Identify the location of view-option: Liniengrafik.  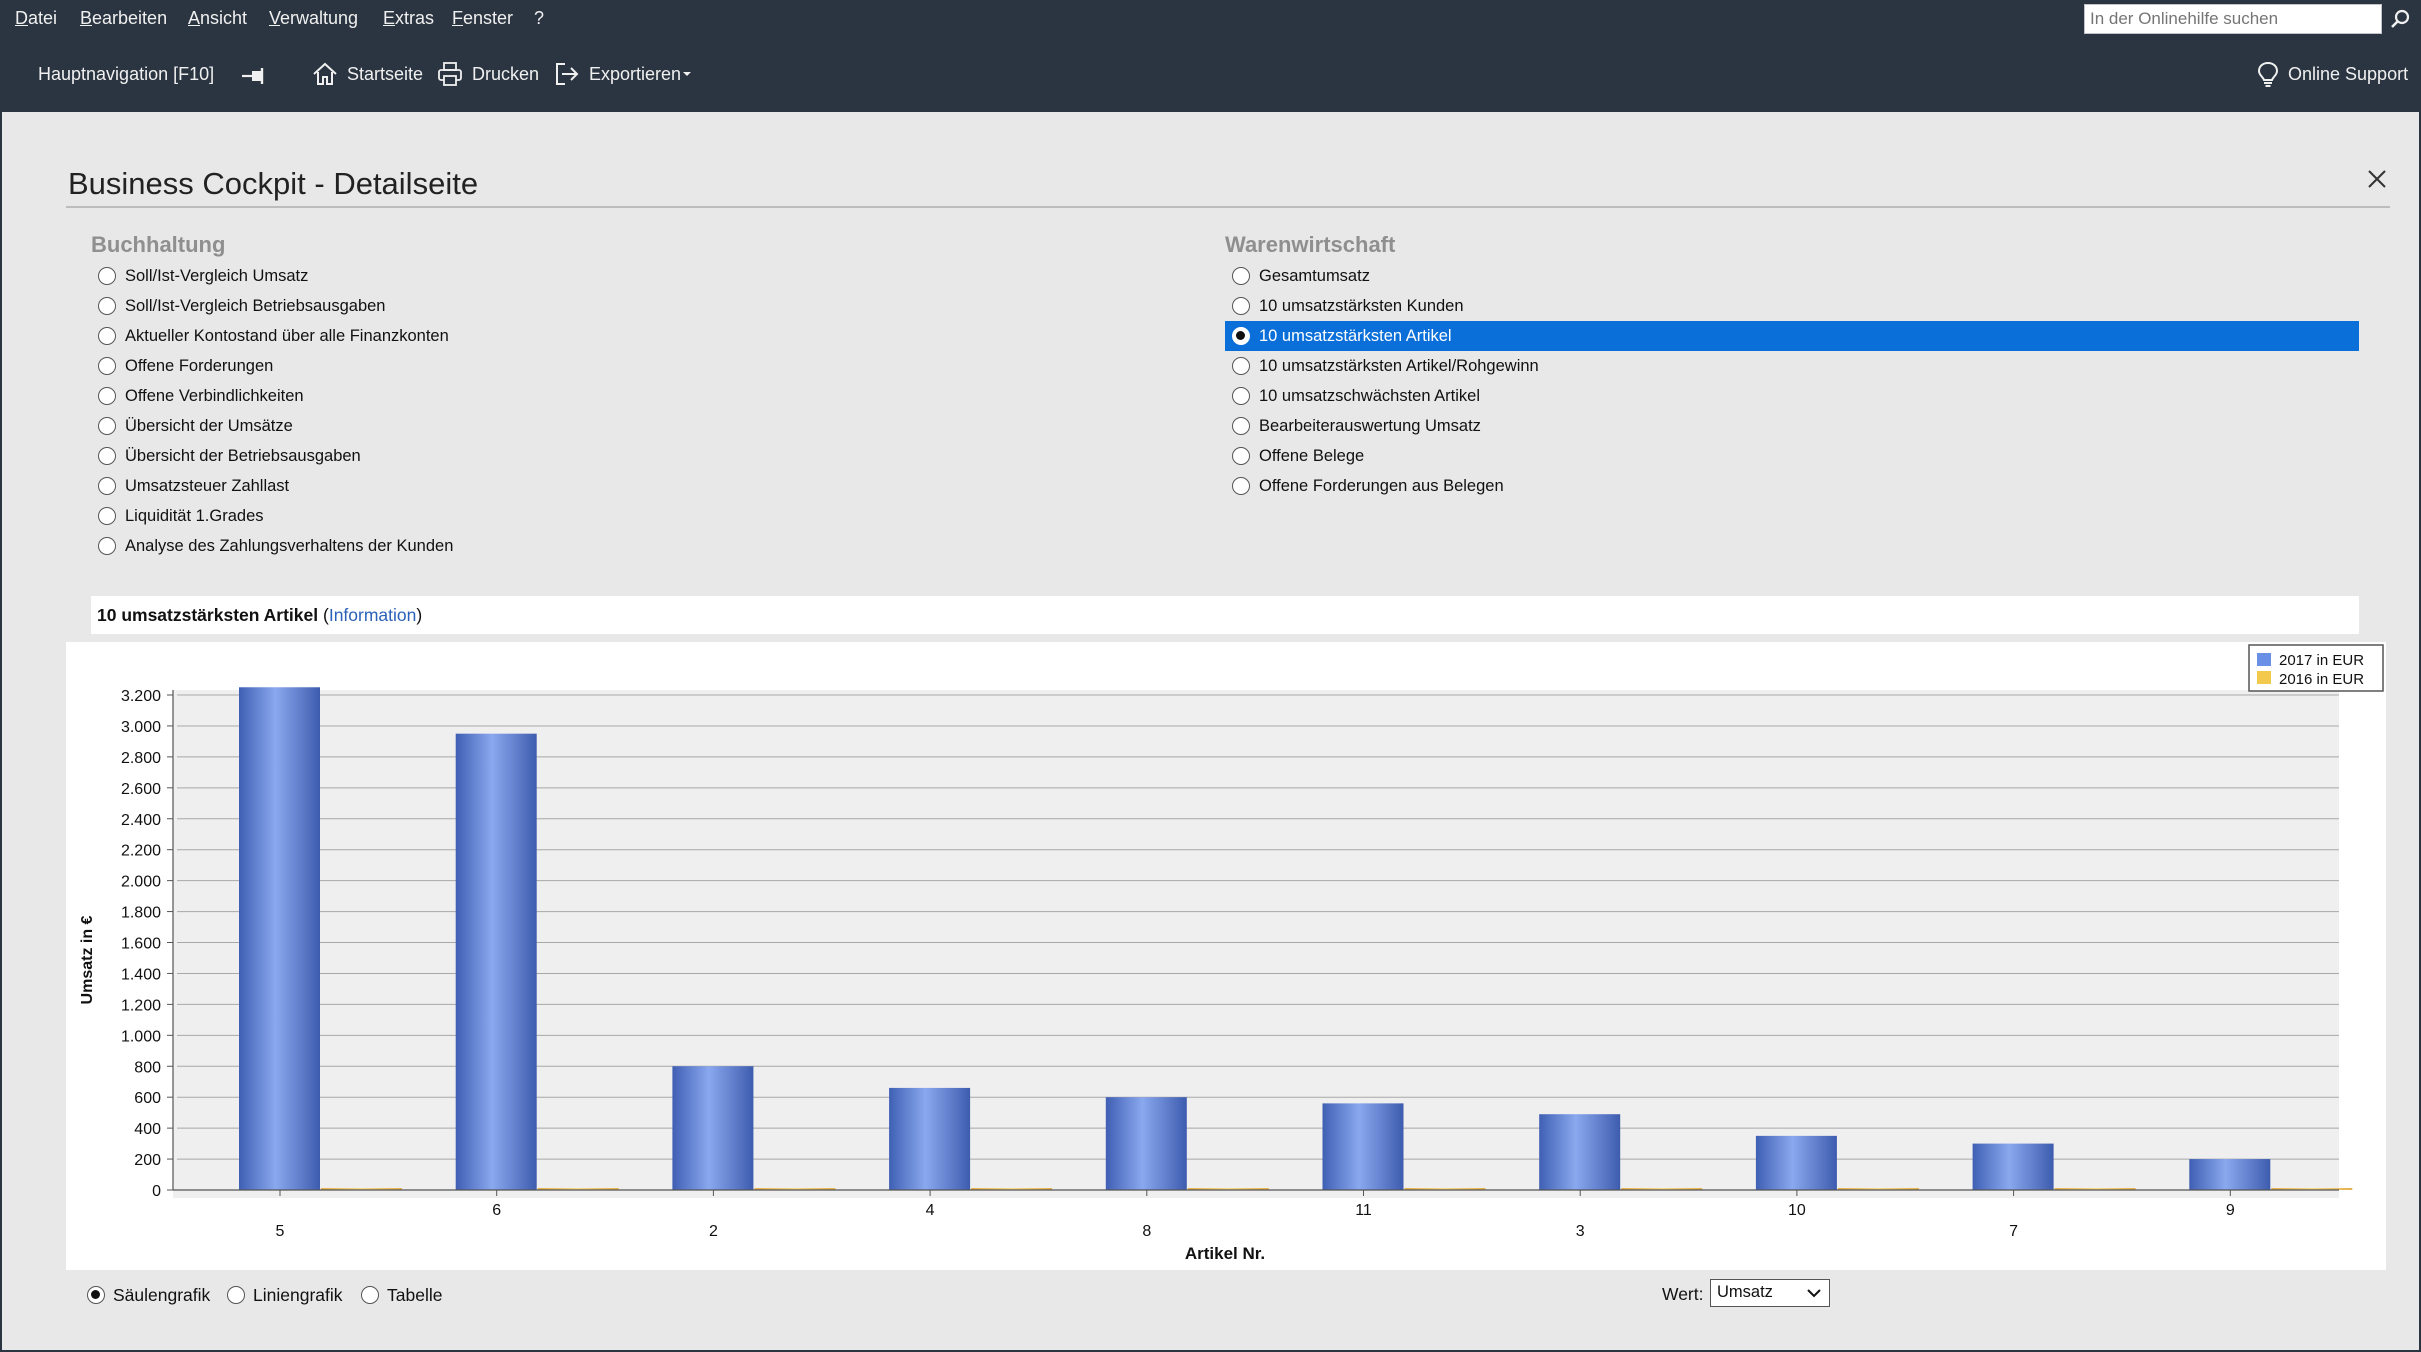
(285, 1295).